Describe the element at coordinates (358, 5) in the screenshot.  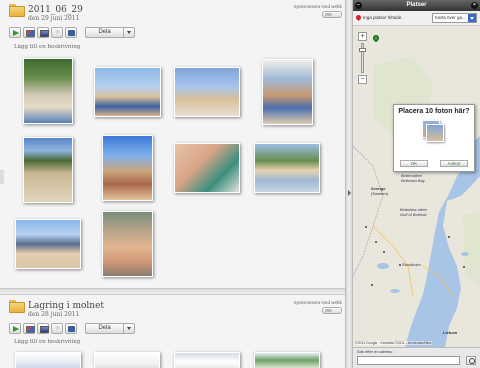
I see `minimize-icon: −` at that location.